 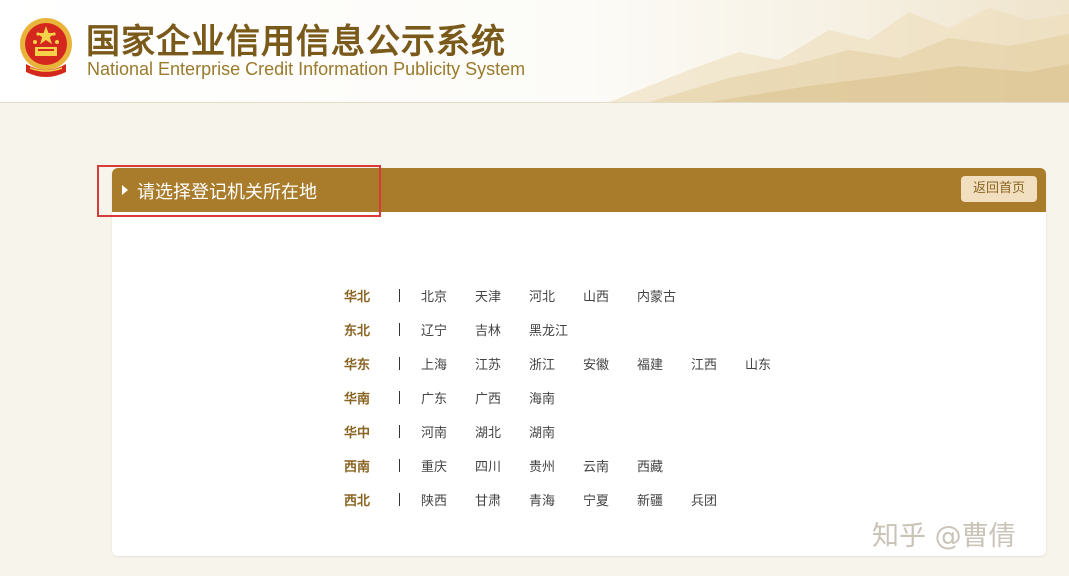 I want to click on province-link: 广西, so click(x=502, y=397).